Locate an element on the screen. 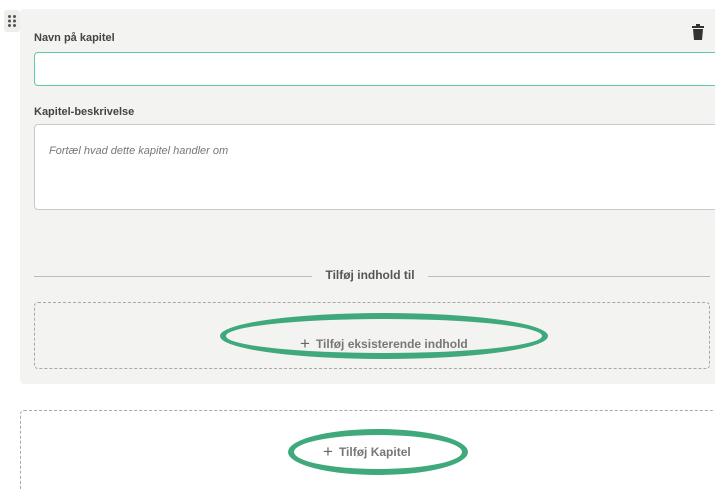 The width and height of the screenshot is (715, 489). delete-chapter-button is located at coordinates (700, 33).